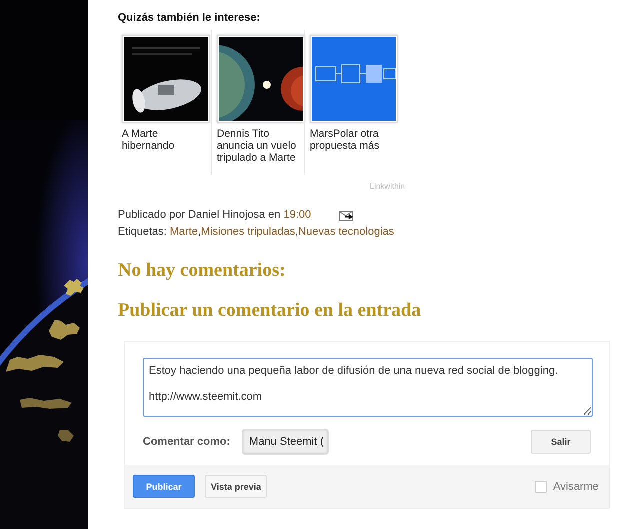  What do you see at coordinates (298, 215) in the screenshot?
I see `post-time-link: 19:00` at bounding box center [298, 215].